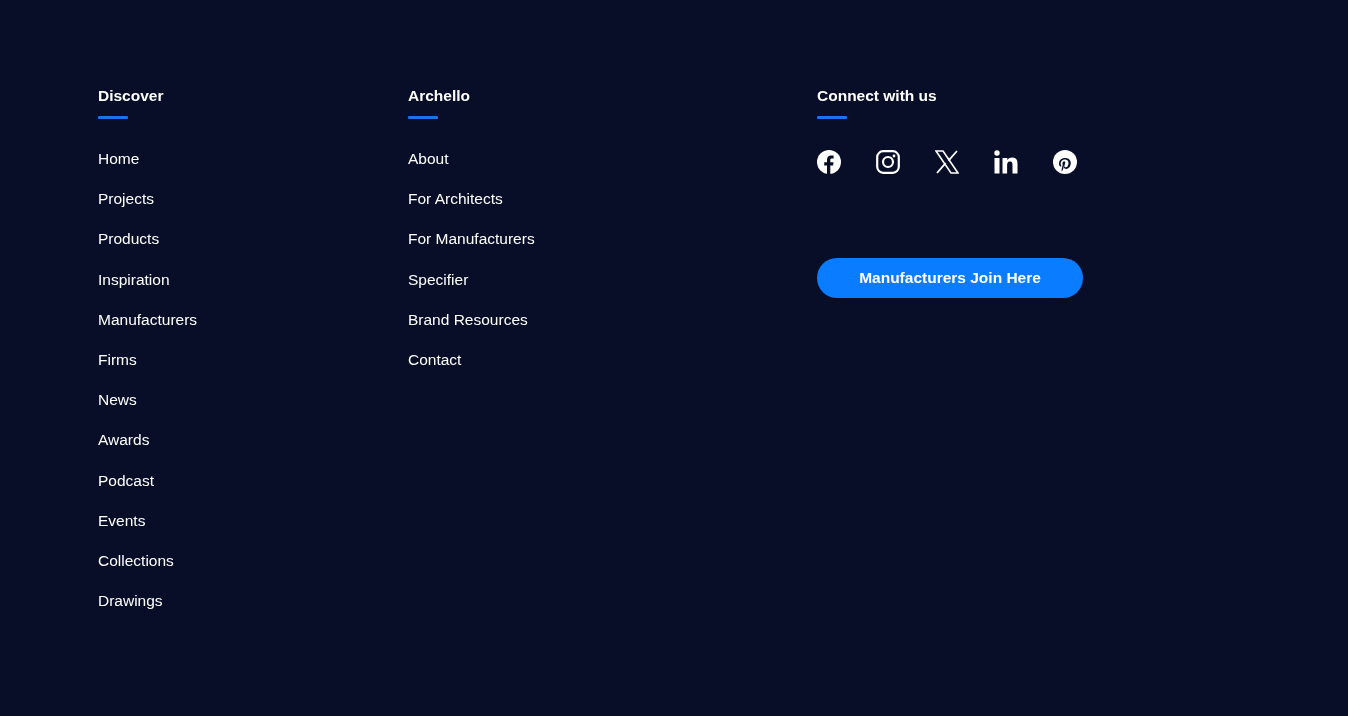 This screenshot has height=716, width=1348. I want to click on camera-icon, so click(888, 162).